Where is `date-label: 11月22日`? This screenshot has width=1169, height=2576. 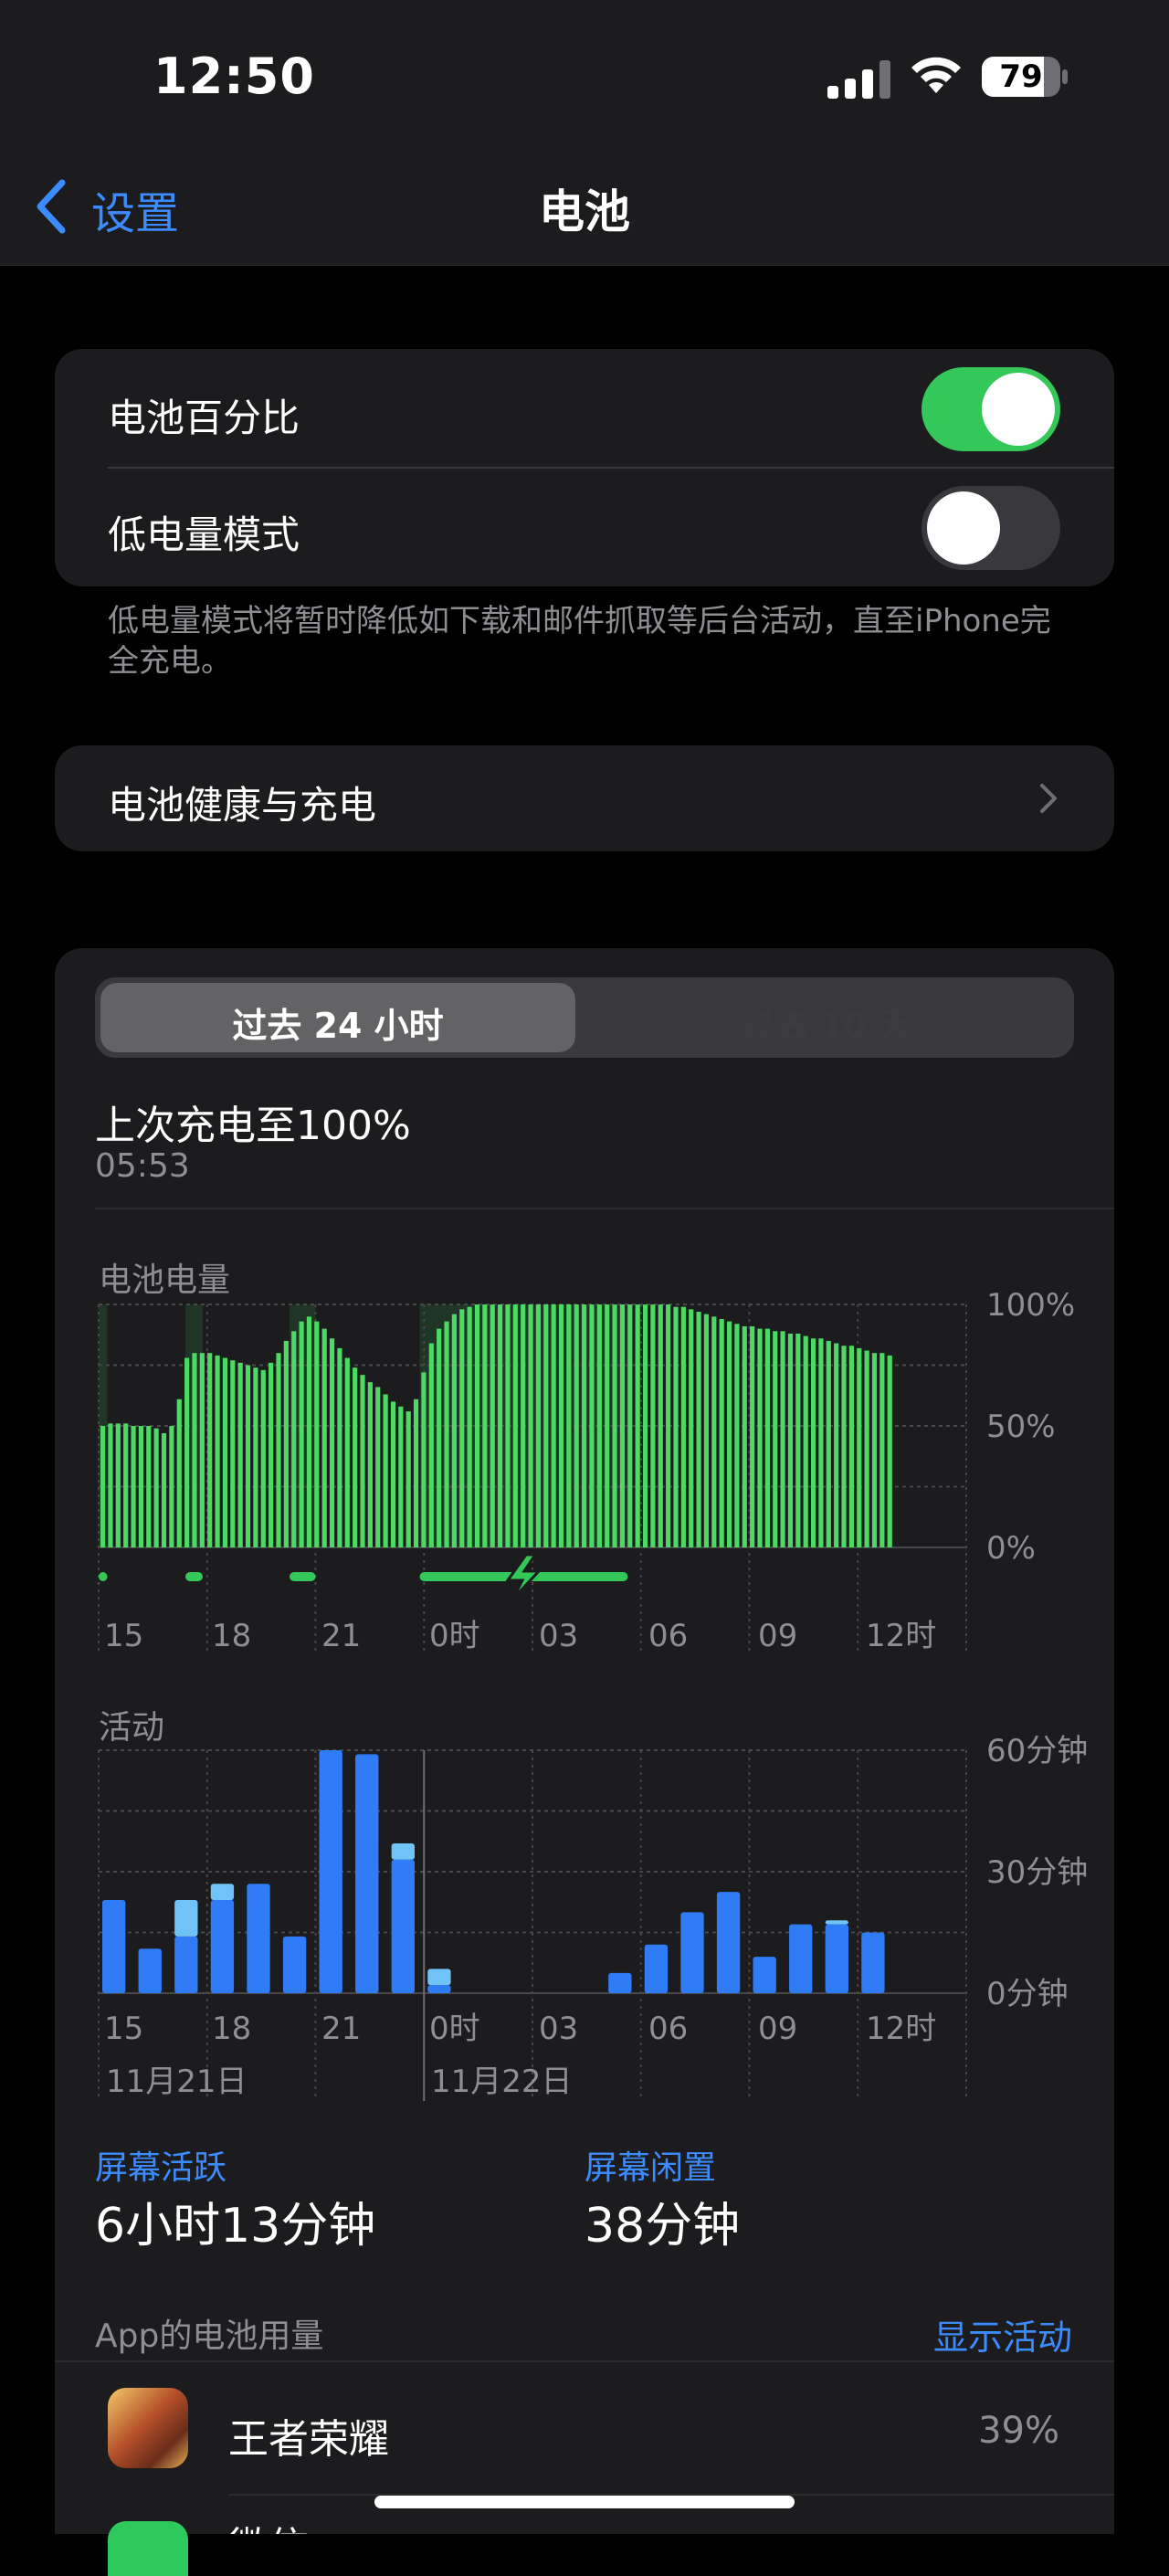 date-label: 11月22日 is located at coordinates (502, 2082).